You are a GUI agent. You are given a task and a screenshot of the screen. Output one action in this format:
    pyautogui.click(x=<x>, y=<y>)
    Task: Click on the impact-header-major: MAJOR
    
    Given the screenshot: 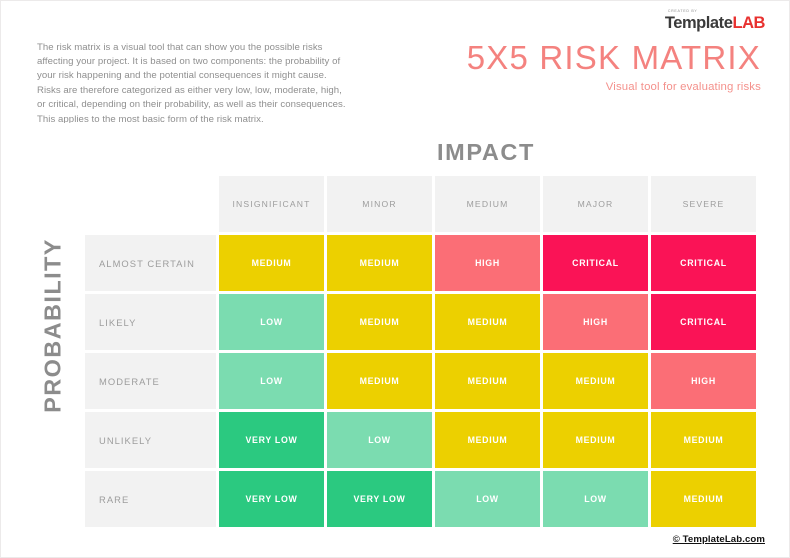 What is the action you would take?
    pyautogui.click(x=595, y=204)
    